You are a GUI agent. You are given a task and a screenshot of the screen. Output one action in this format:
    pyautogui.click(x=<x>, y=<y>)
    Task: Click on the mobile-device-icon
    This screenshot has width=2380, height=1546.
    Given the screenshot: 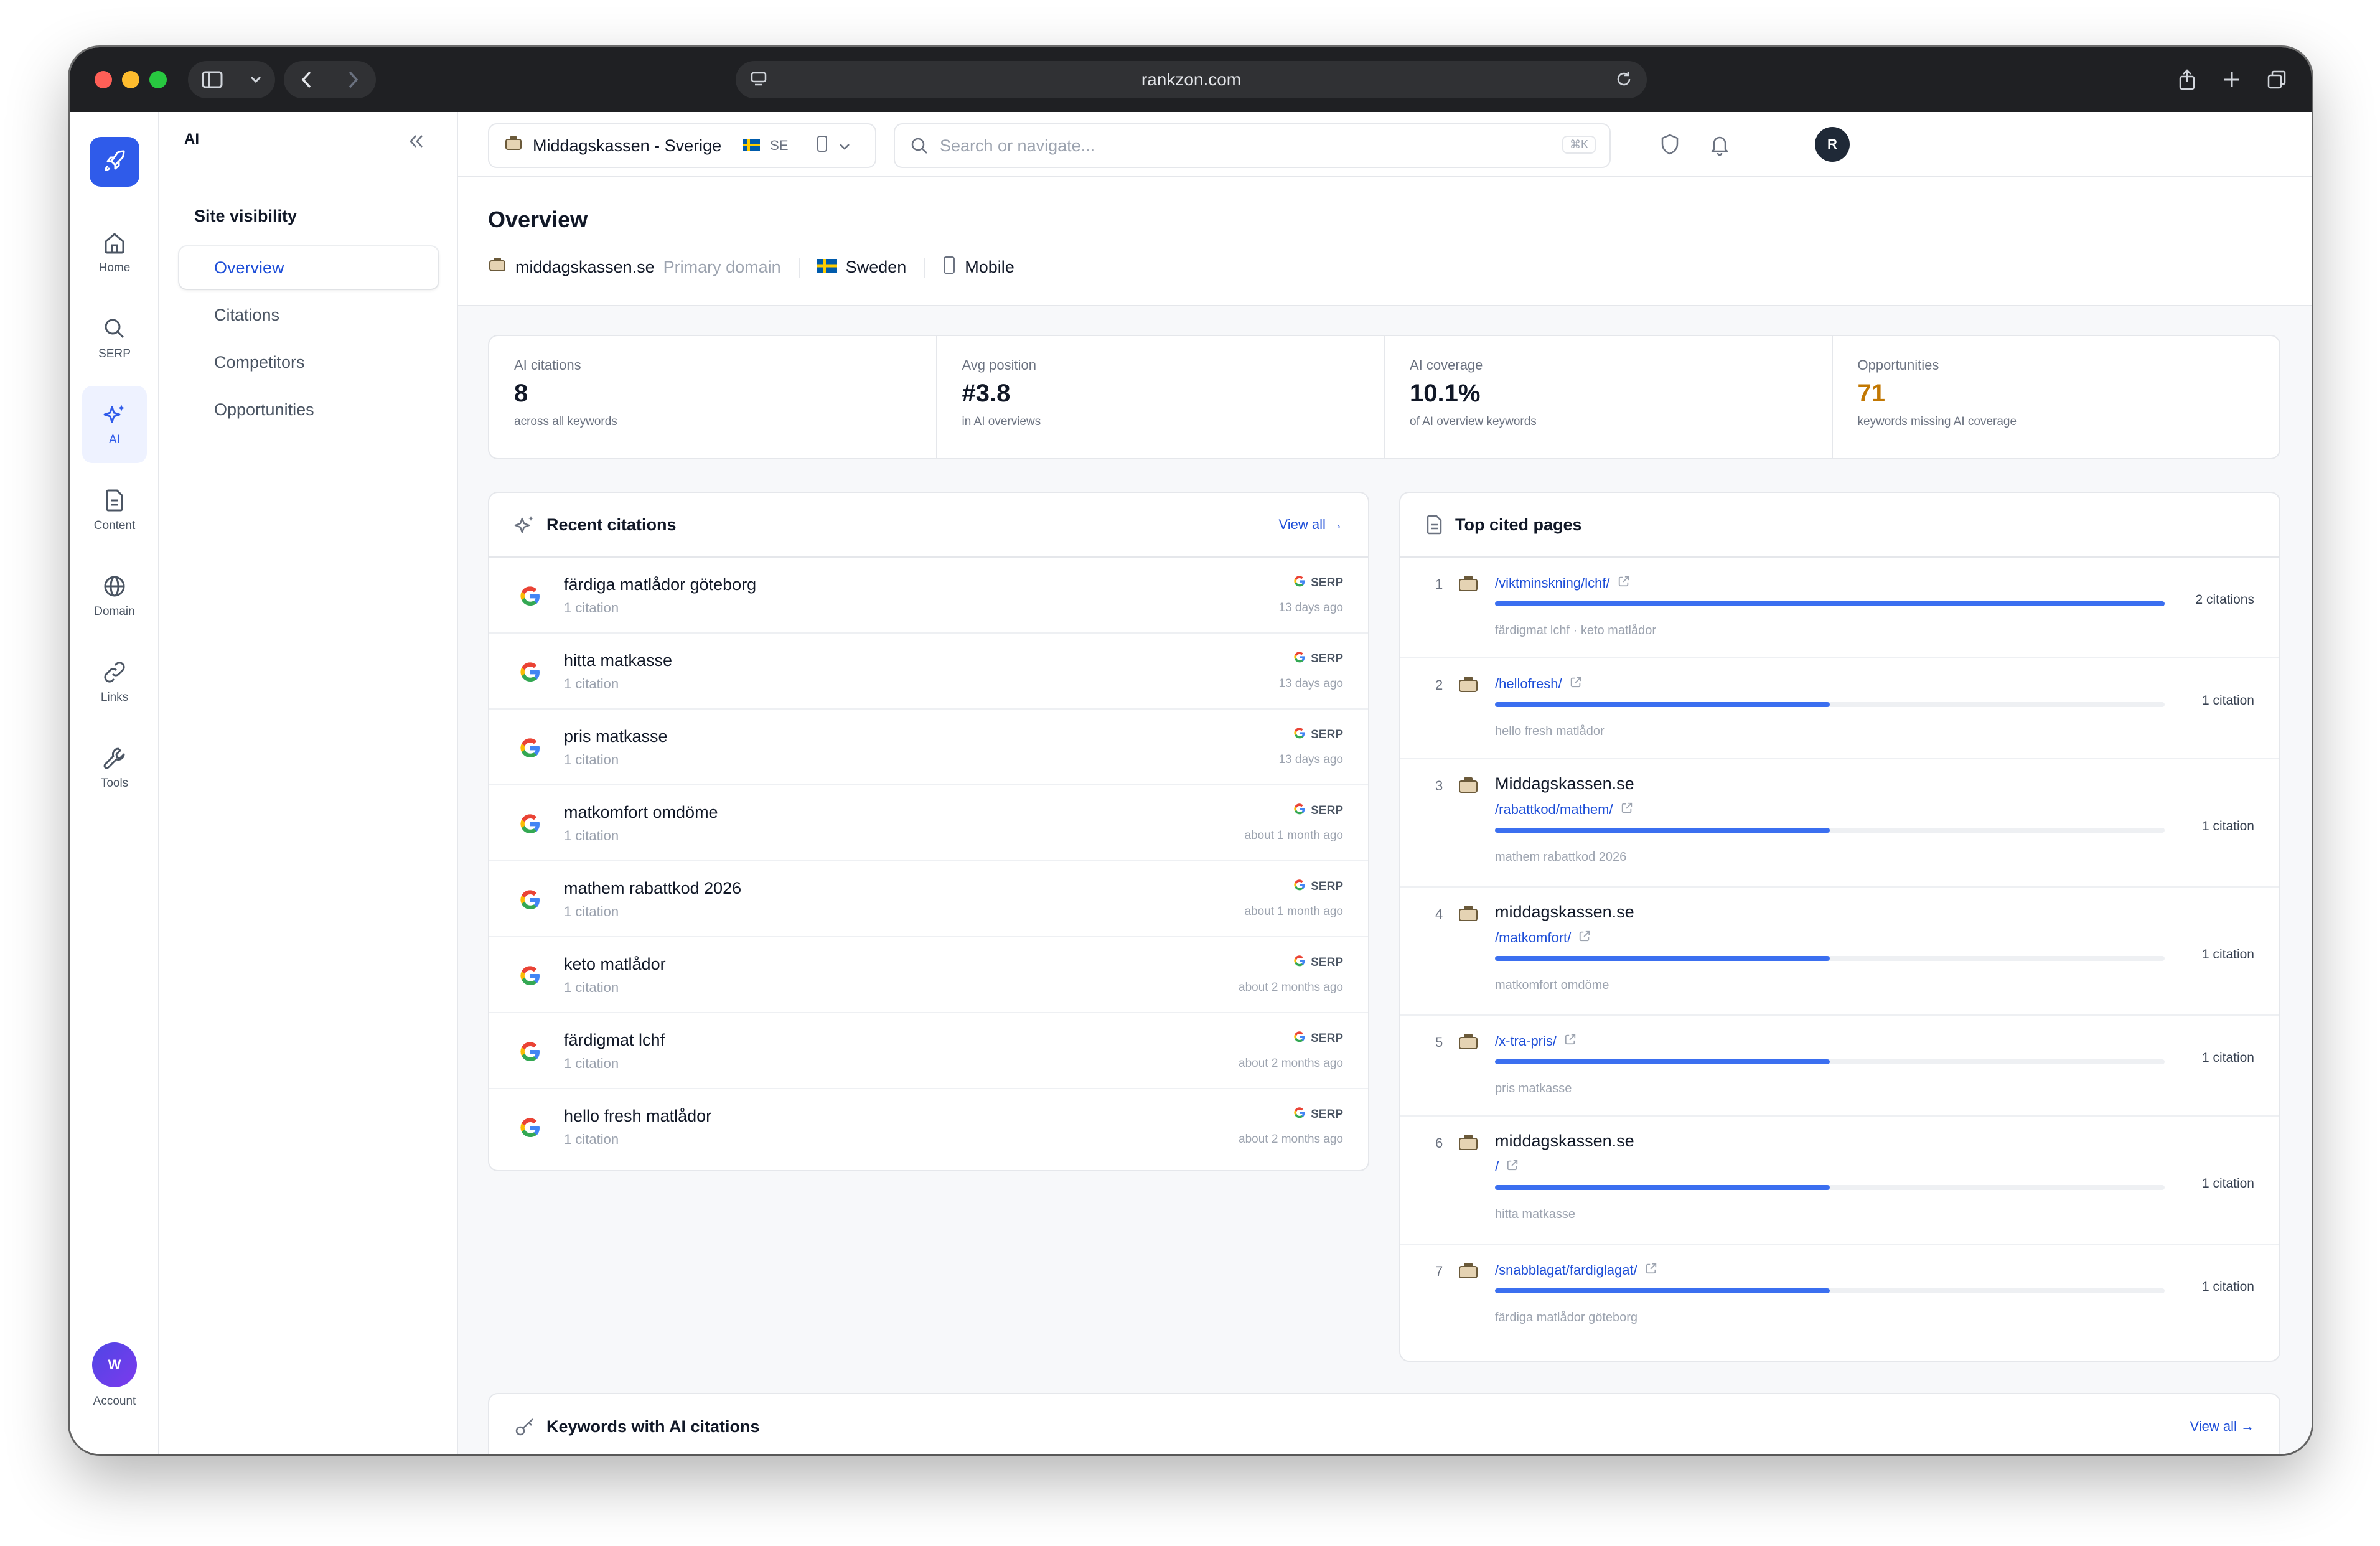 What is the action you would take?
    pyautogui.click(x=822, y=145)
    